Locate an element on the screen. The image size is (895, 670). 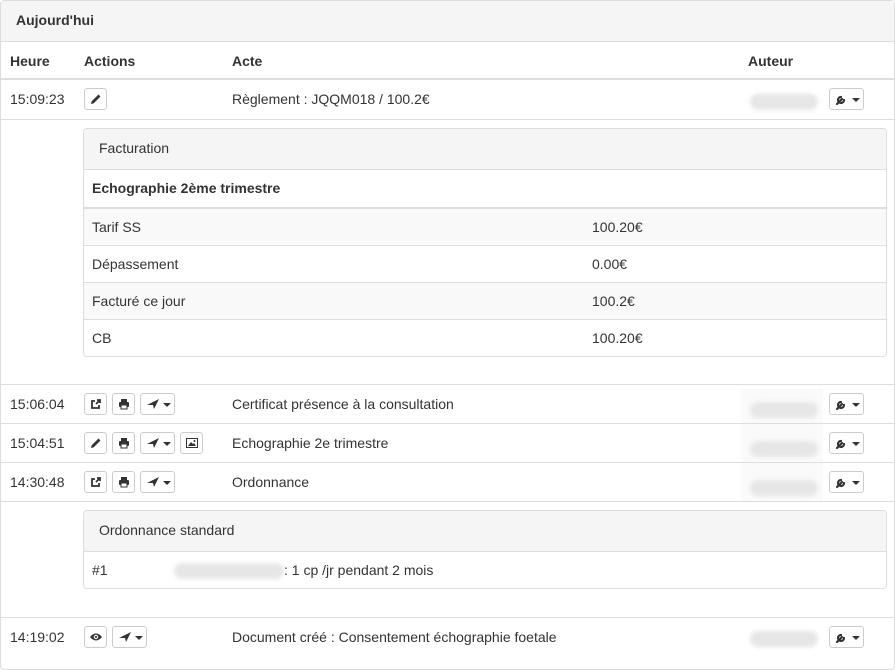
row-act: Echographie 2e trimestre is located at coordinates (310, 443).